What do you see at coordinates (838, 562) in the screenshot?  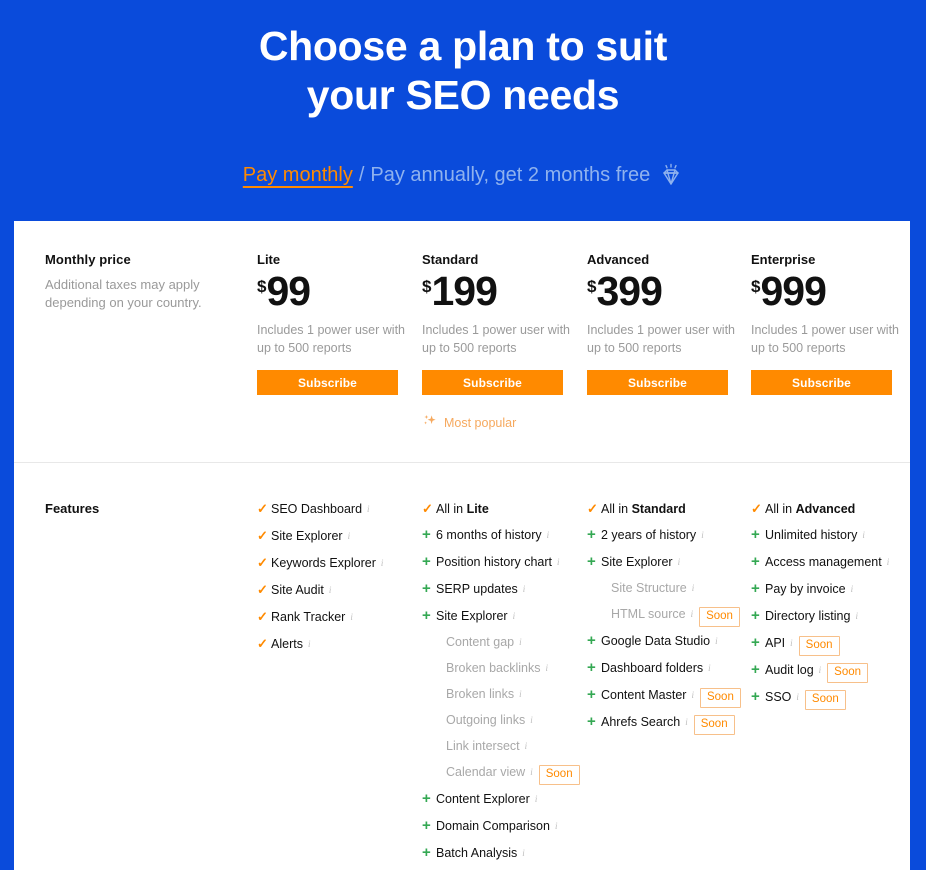 I see `feature-item: + Access management i` at bounding box center [838, 562].